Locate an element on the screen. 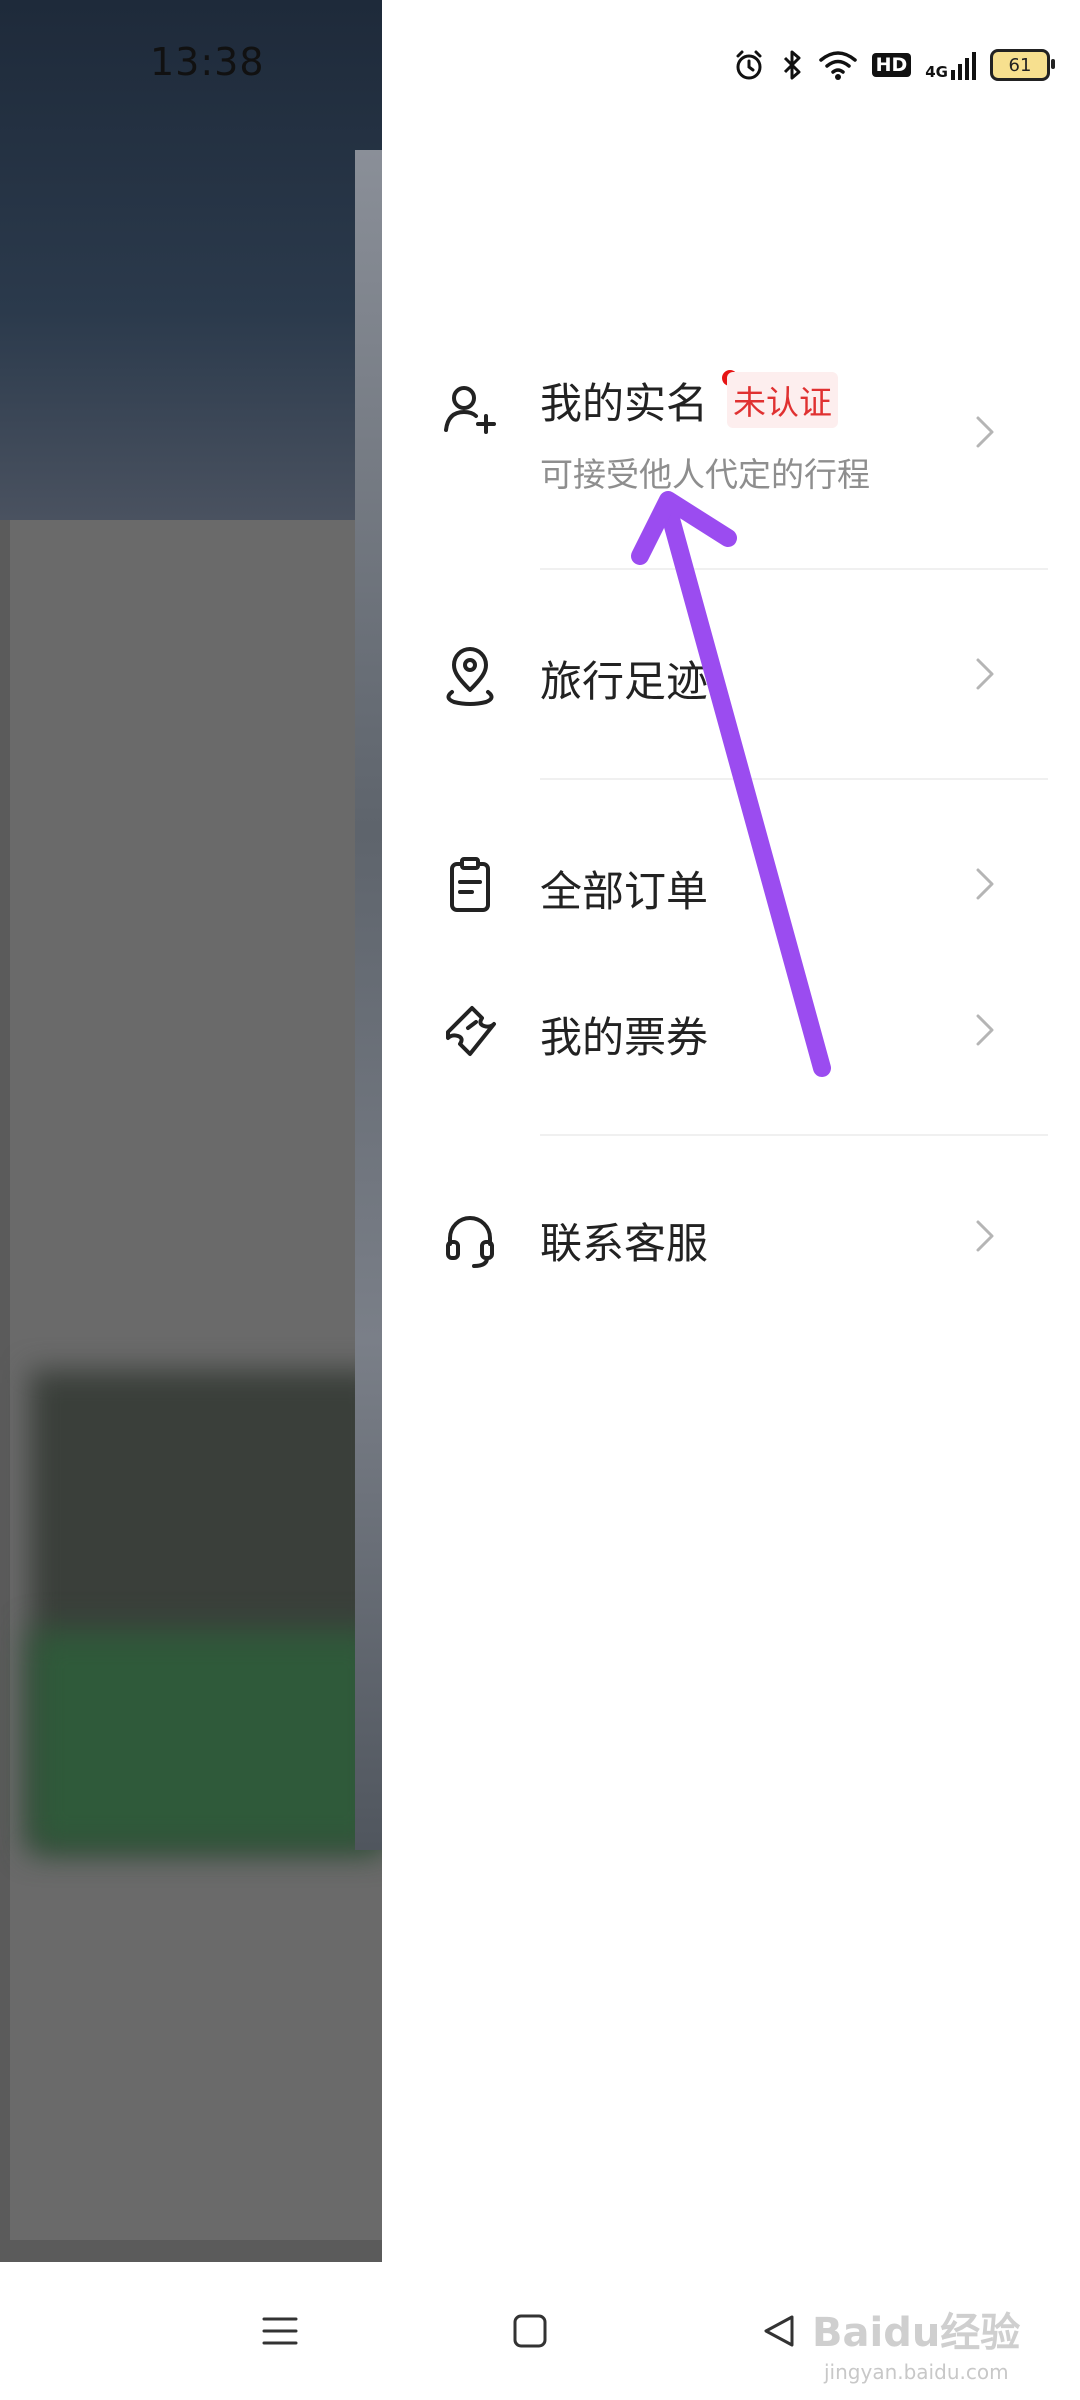 This screenshot has height=2400, width=1080. menu-icon is located at coordinates (280, 2331).